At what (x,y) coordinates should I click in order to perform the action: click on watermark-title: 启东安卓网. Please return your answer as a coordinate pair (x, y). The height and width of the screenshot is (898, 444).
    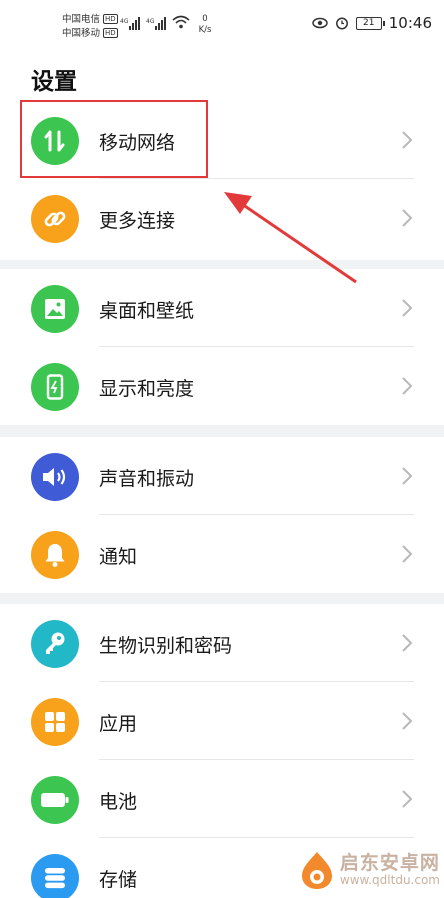
    Looking at the image, I should click on (389, 862).